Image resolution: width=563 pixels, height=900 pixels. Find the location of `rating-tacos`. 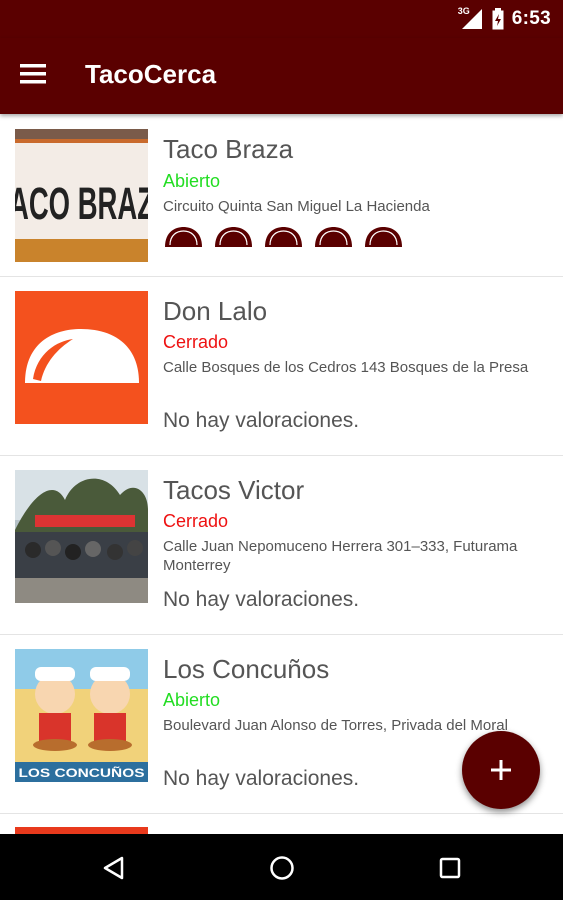

rating-tacos is located at coordinates (283, 237).